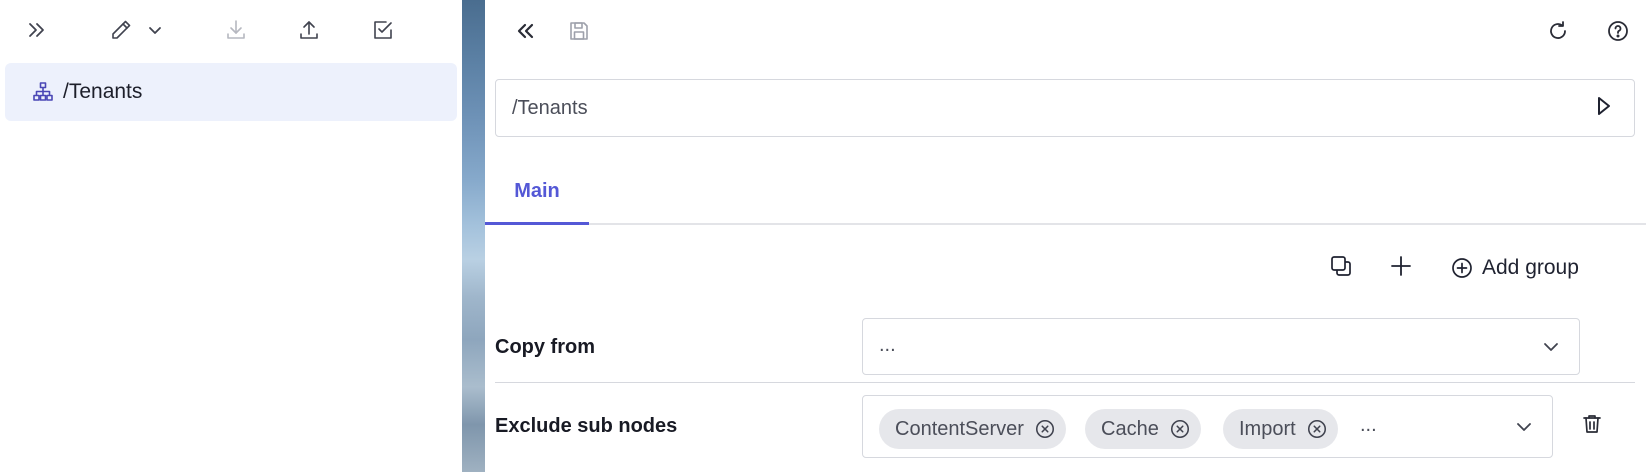 Image resolution: width=1646 pixels, height=472 pixels. Describe the element at coordinates (1462, 268) in the screenshot. I see `plus-circle-icon` at that location.